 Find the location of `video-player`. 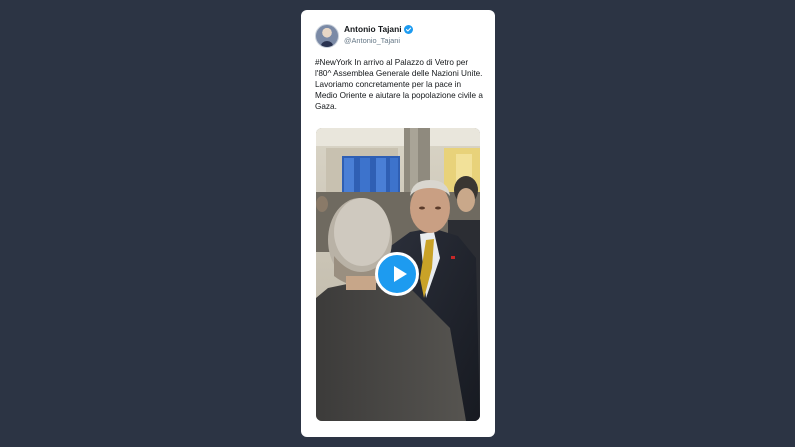

video-player is located at coordinates (398, 274).